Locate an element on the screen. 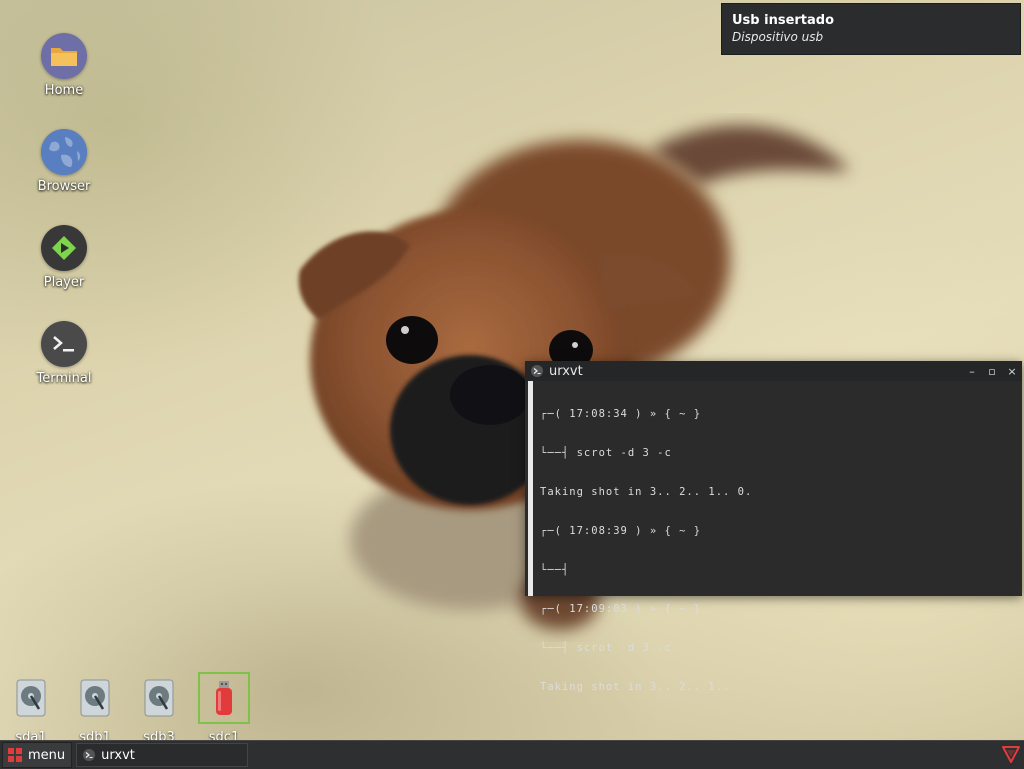 This screenshot has width=1024, height=769. notification-body: Dispositivo usb is located at coordinates (778, 37).